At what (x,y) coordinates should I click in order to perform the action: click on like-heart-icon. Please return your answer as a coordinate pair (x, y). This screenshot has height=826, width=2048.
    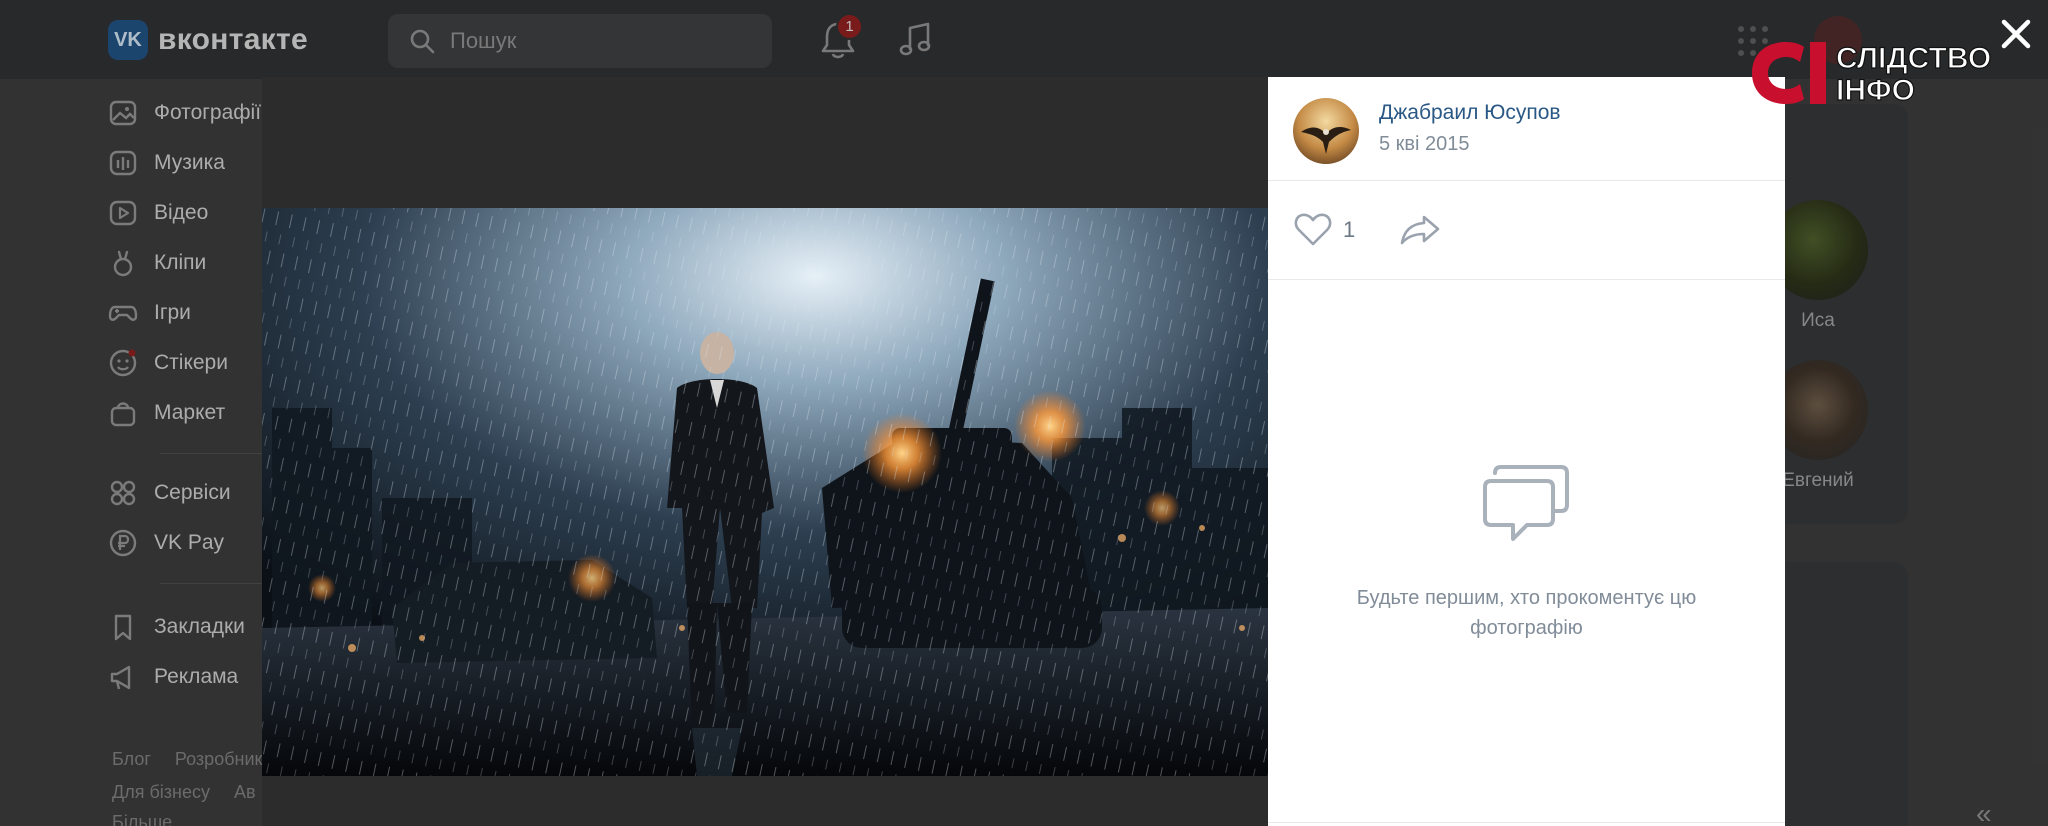
    Looking at the image, I should click on (1313, 229).